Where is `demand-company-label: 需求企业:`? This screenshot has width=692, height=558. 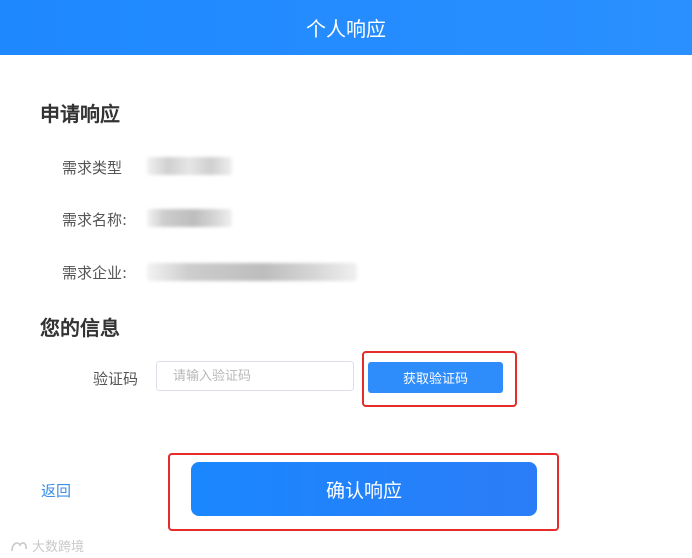 demand-company-label: 需求企业: is located at coordinates (95, 273).